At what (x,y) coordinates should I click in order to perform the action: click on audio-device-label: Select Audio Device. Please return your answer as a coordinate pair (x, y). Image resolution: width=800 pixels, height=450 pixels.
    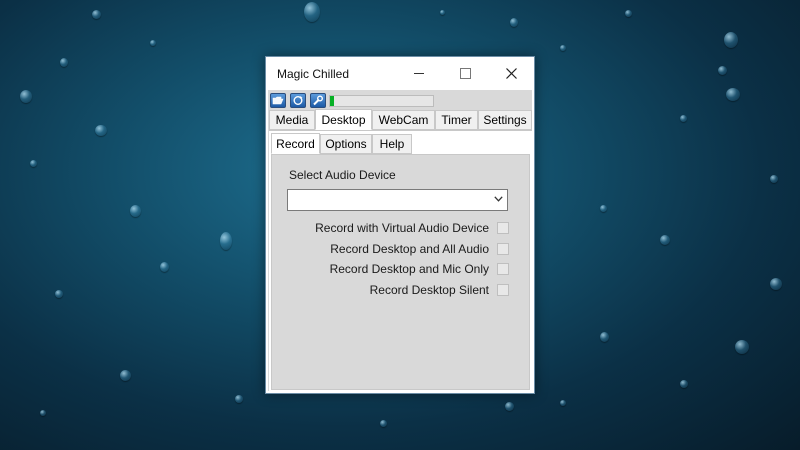
    Looking at the image, I should click on (342, 175).